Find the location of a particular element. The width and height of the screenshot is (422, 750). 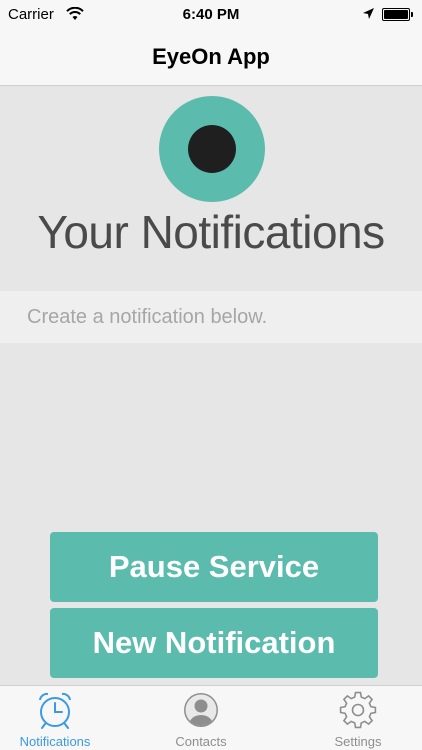

status-time: 6:40 PM is located at coordinates (211, 14).